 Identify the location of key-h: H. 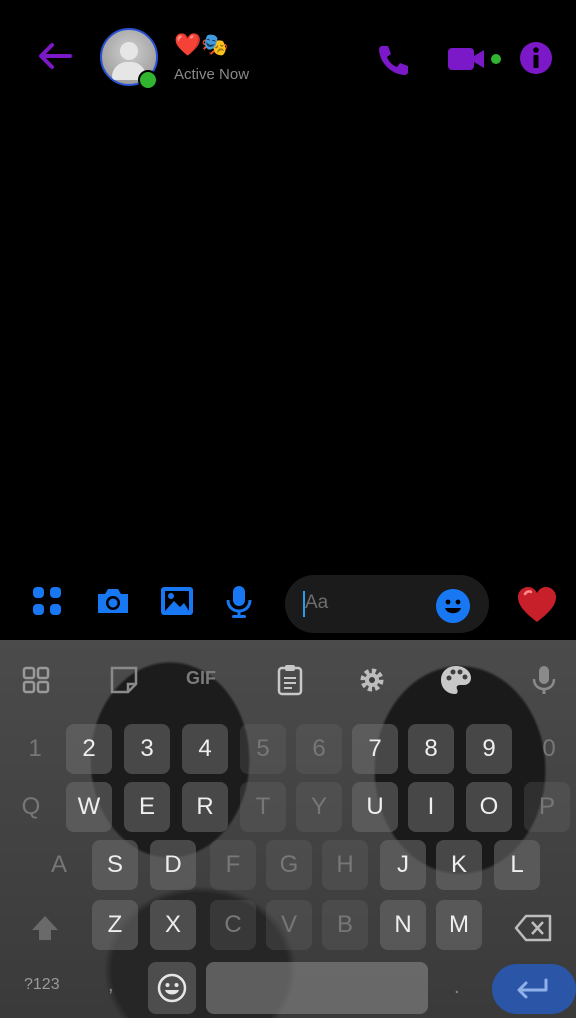
(345, 865).